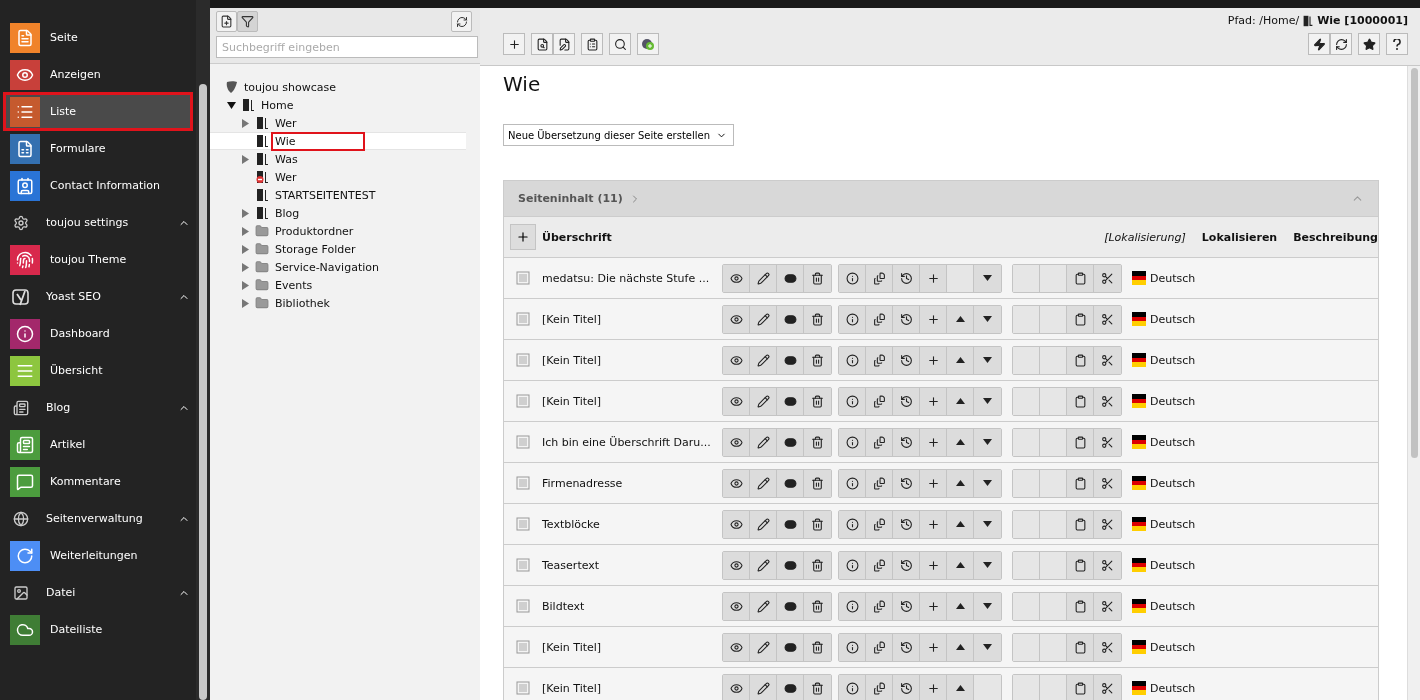 This screenshot has width=1420, height=700. What do you see at coordinates (338, 177) in the screenshot?
I see `tree-node: Wer` at bounding box center [338, 177].